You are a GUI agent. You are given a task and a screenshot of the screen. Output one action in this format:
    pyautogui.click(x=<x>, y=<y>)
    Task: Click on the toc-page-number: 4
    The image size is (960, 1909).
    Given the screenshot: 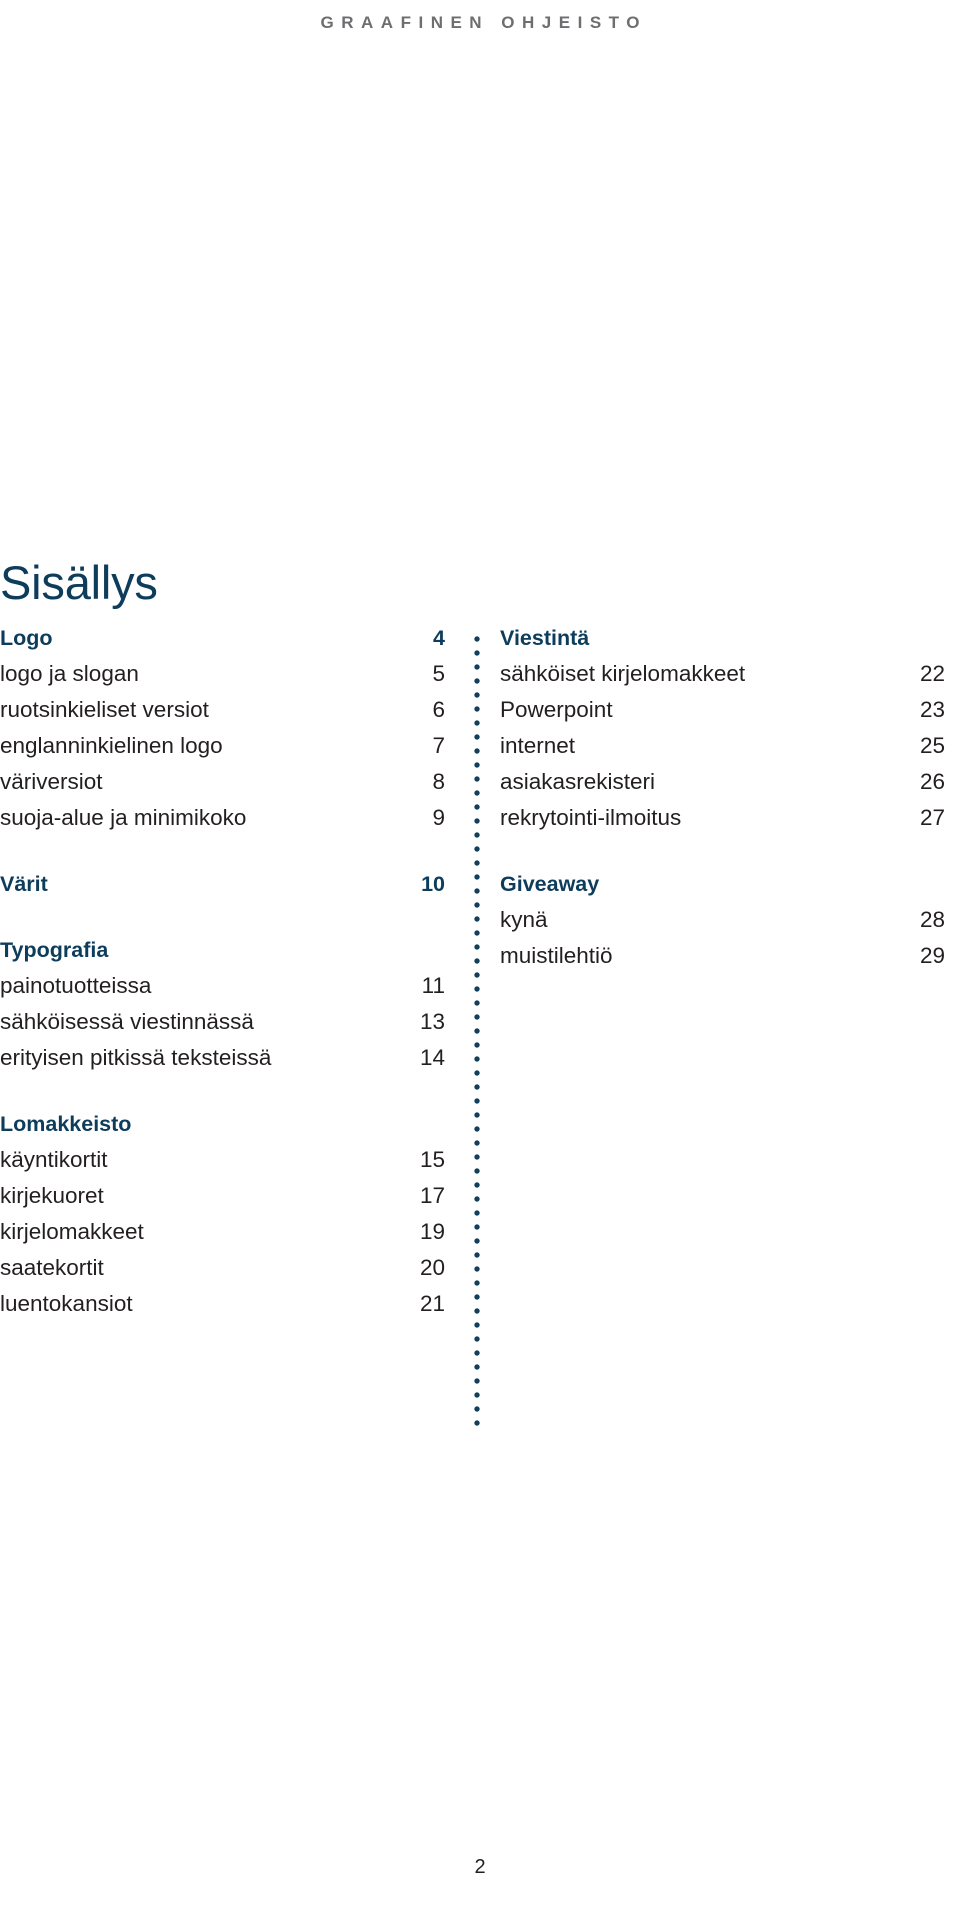 What is the action you would take?
    pyautogui.click(x=439, y=638)
    